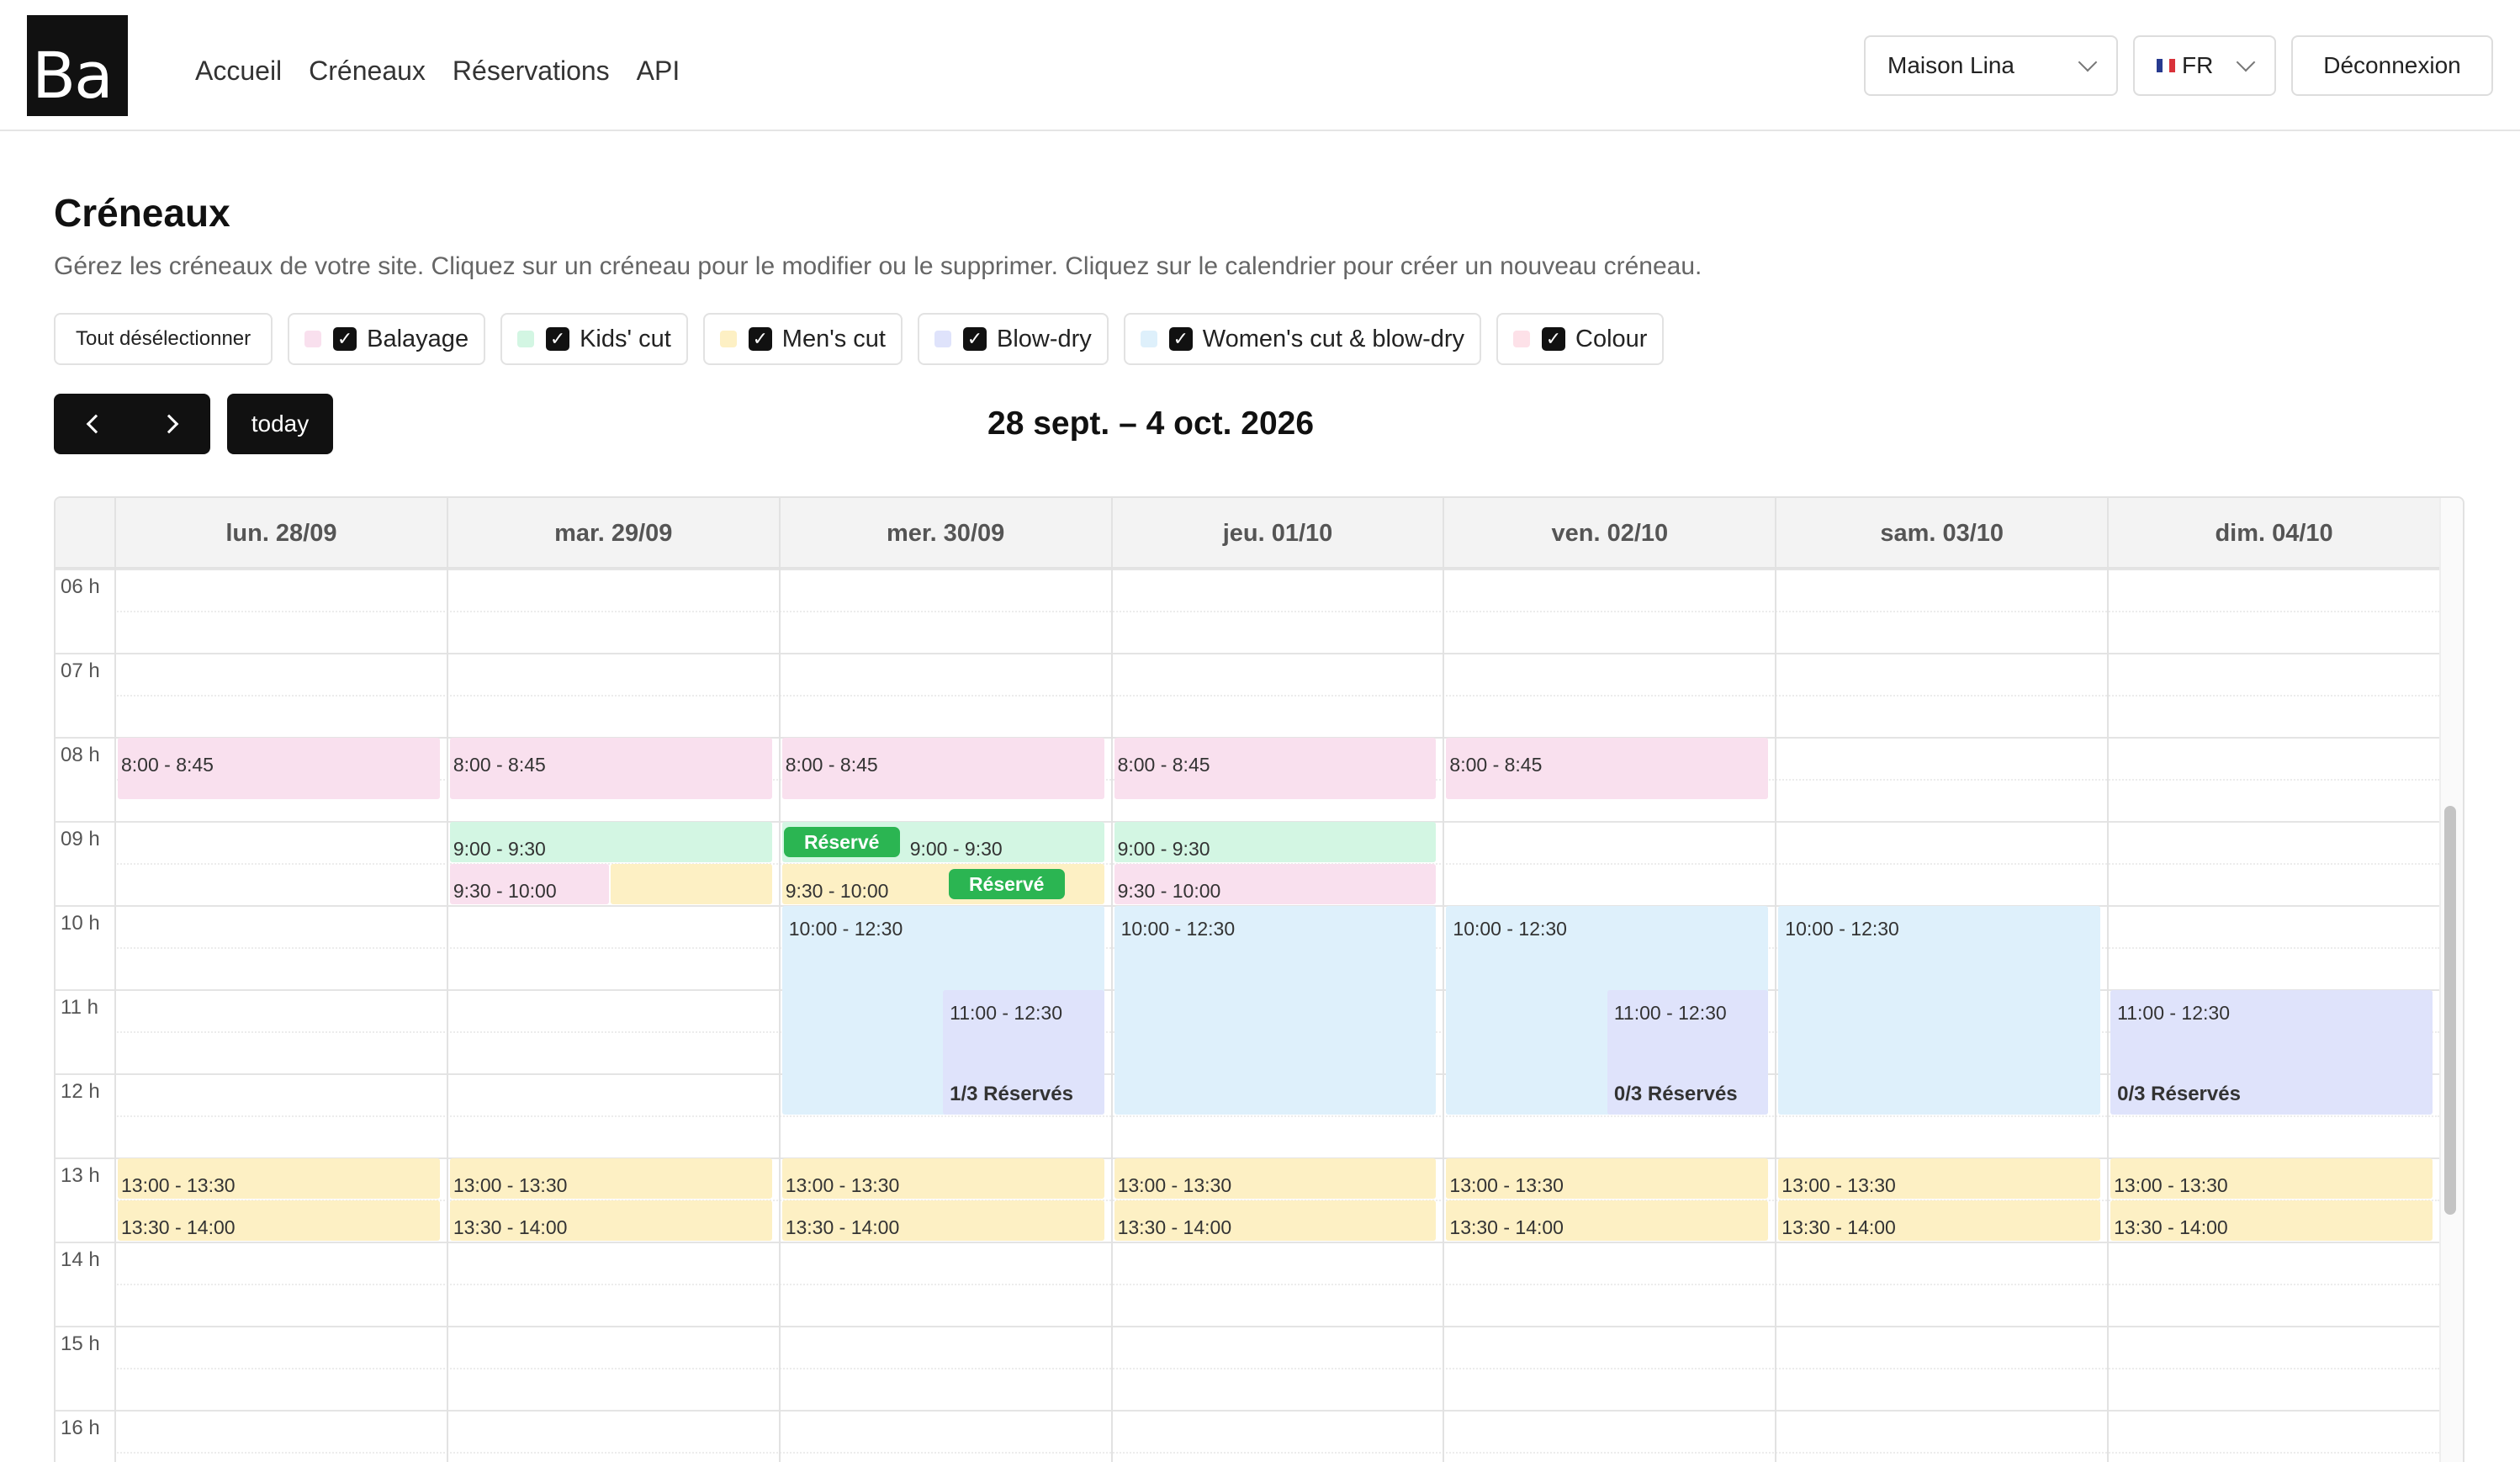 This screenshot has height=1462, width=2520. I want to click on filter-chip: ✓ Colour, so click(1580, 339).